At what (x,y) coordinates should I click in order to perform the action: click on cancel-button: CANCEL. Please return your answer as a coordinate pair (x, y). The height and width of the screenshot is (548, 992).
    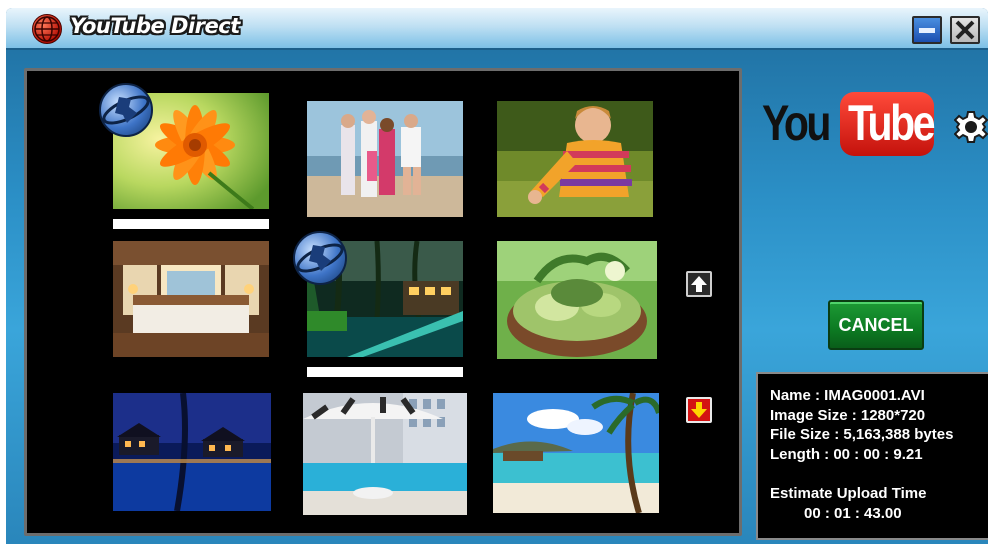
    Looking at the image, I should click on (876, 325).